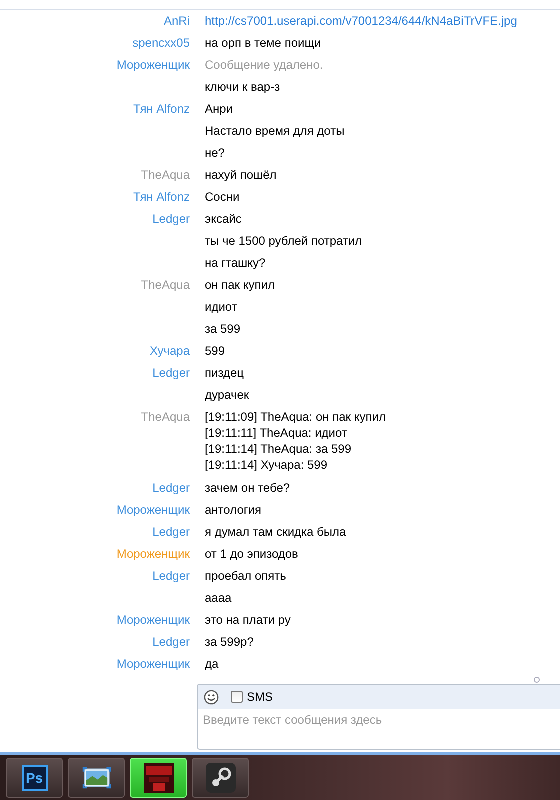  What do you see at coordinates (227, 395) in the screenshot?
I see `message-text: дурачек` at bounding box center [227, 395].